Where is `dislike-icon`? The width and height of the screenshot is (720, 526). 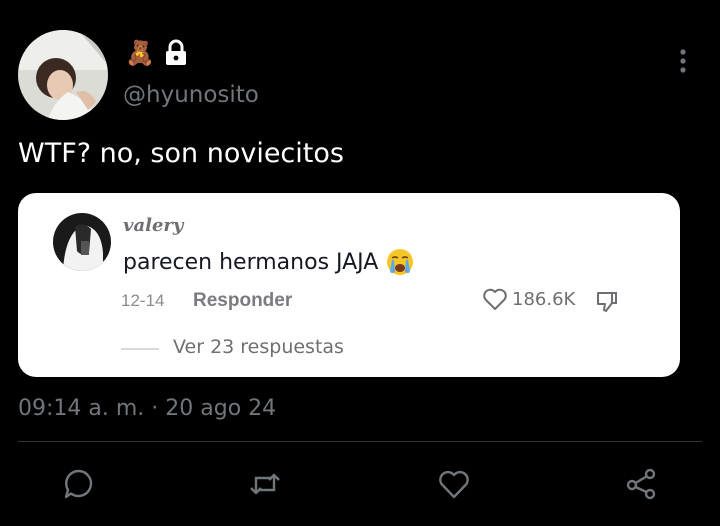
dislike-icon is located at coordinates (607, 302).